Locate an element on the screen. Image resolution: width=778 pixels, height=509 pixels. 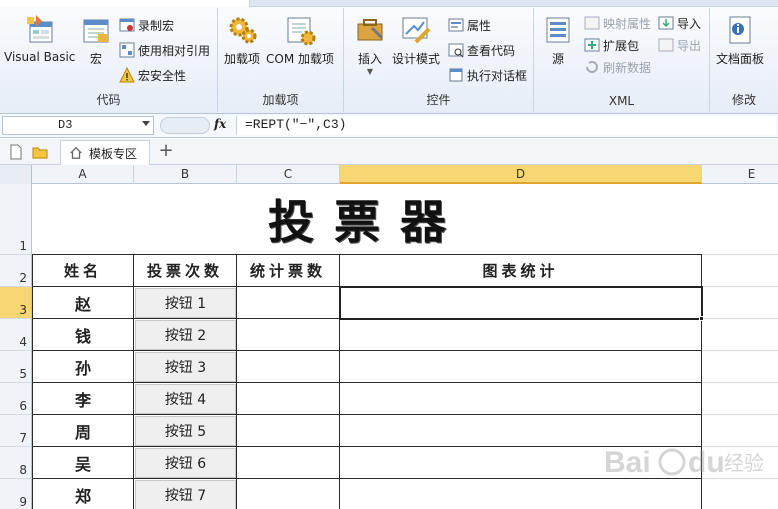
cell-d4 is located at coordinates (521, 335).